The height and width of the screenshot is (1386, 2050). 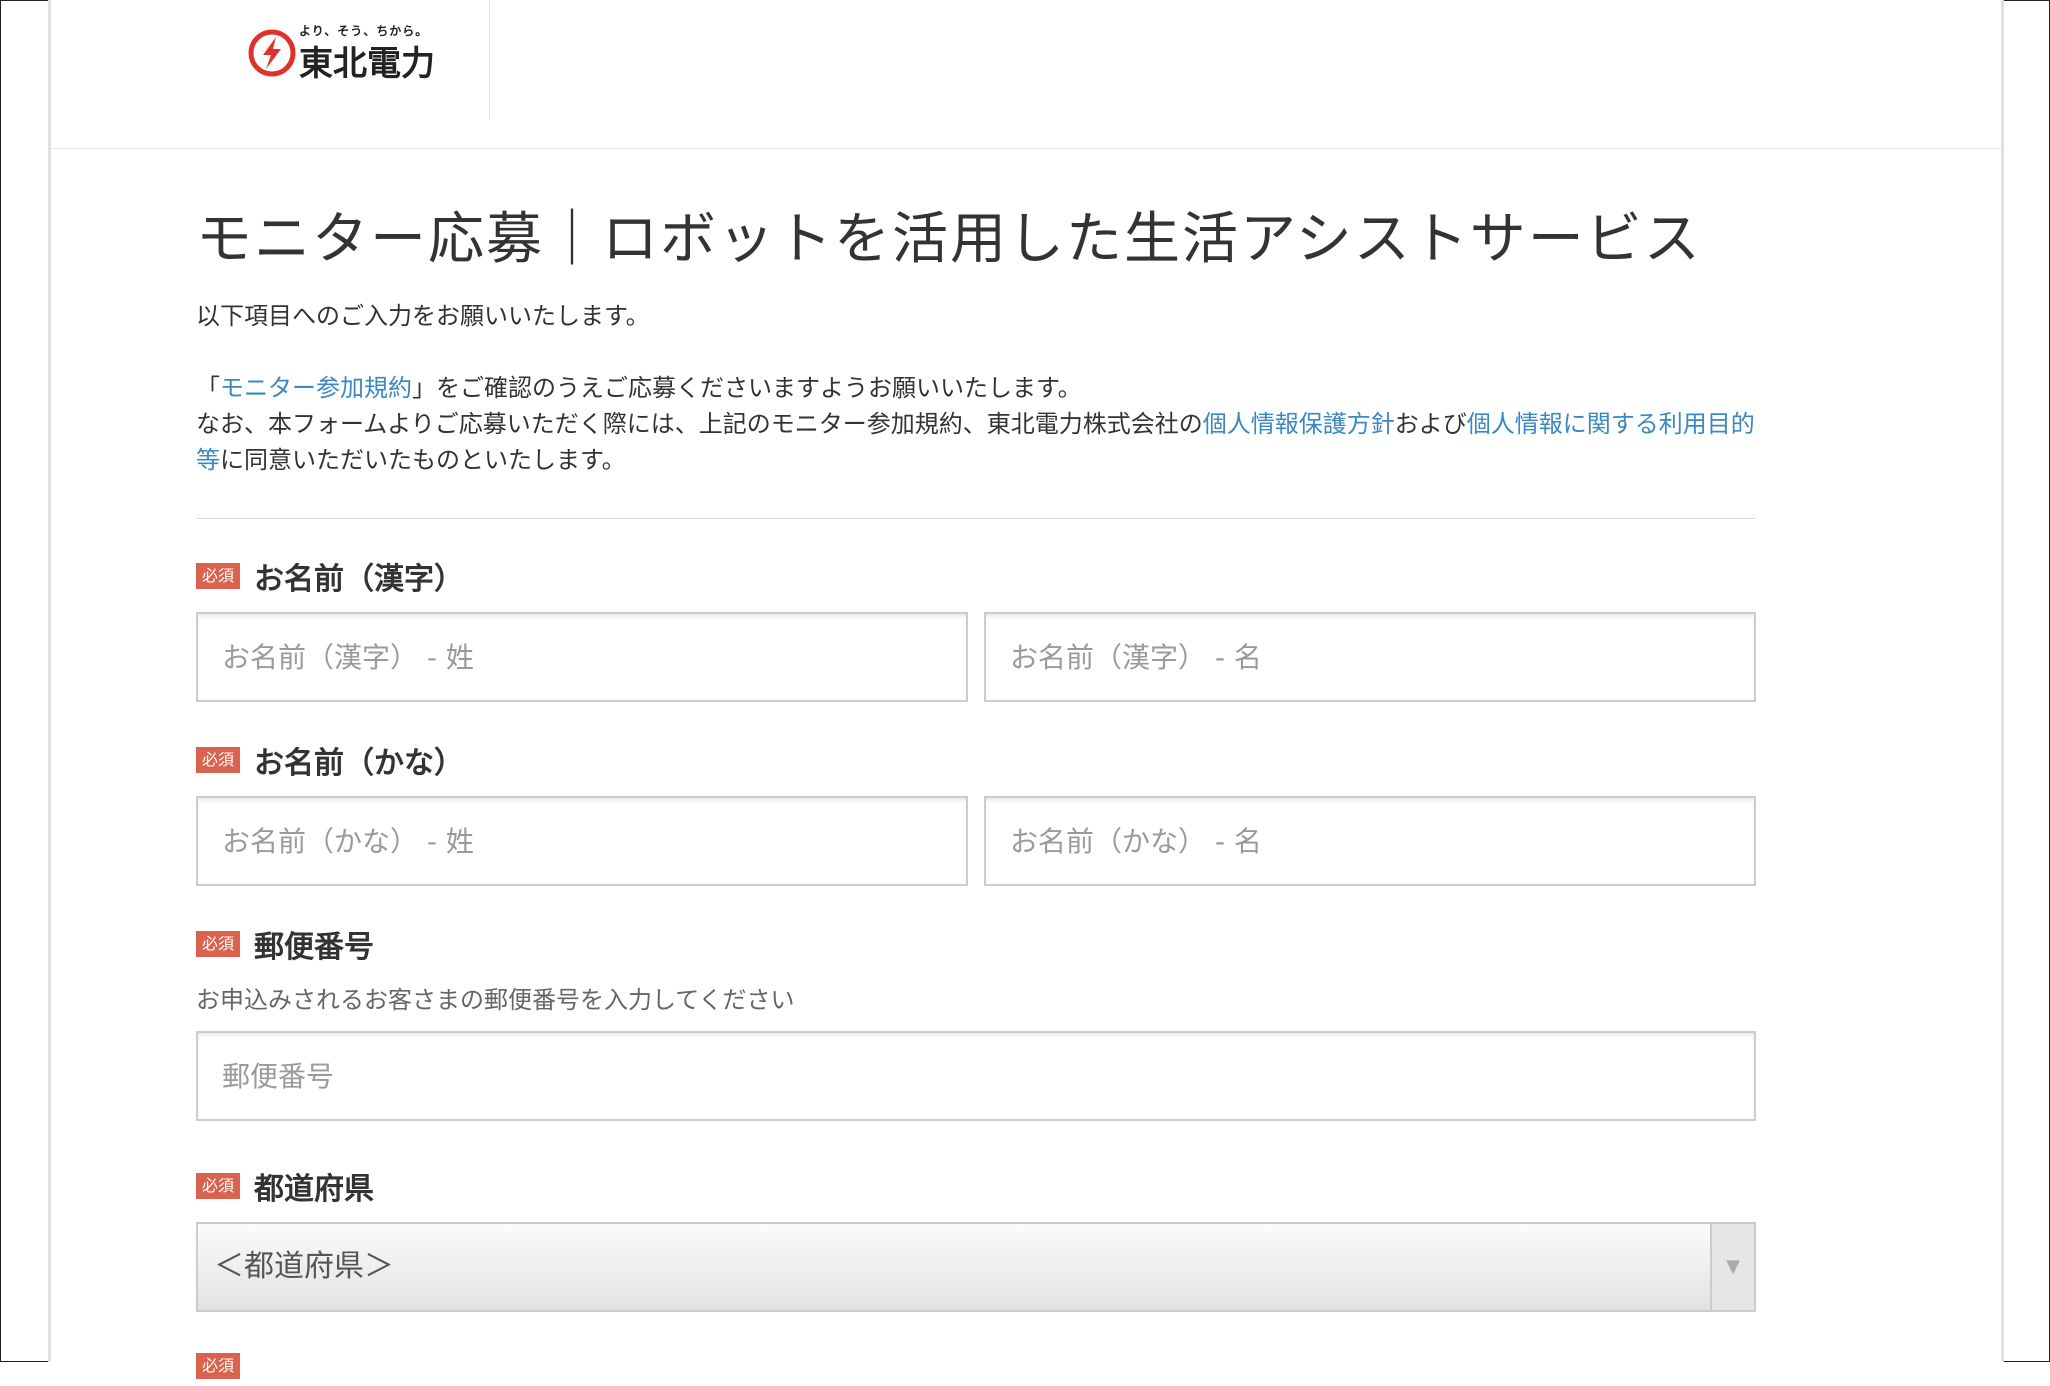 I want to click on prefecture-selected-value: ＜都道府県＞, so click(x=304, y=1266).